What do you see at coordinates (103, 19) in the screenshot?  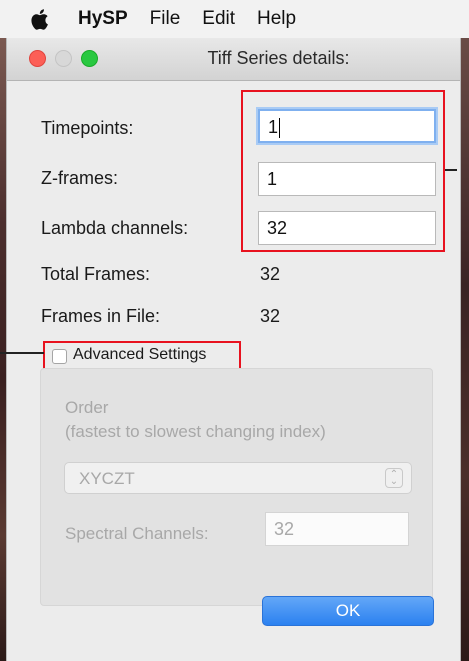 I see `menu-app-name: HySP` at bounding box center [103, 19].